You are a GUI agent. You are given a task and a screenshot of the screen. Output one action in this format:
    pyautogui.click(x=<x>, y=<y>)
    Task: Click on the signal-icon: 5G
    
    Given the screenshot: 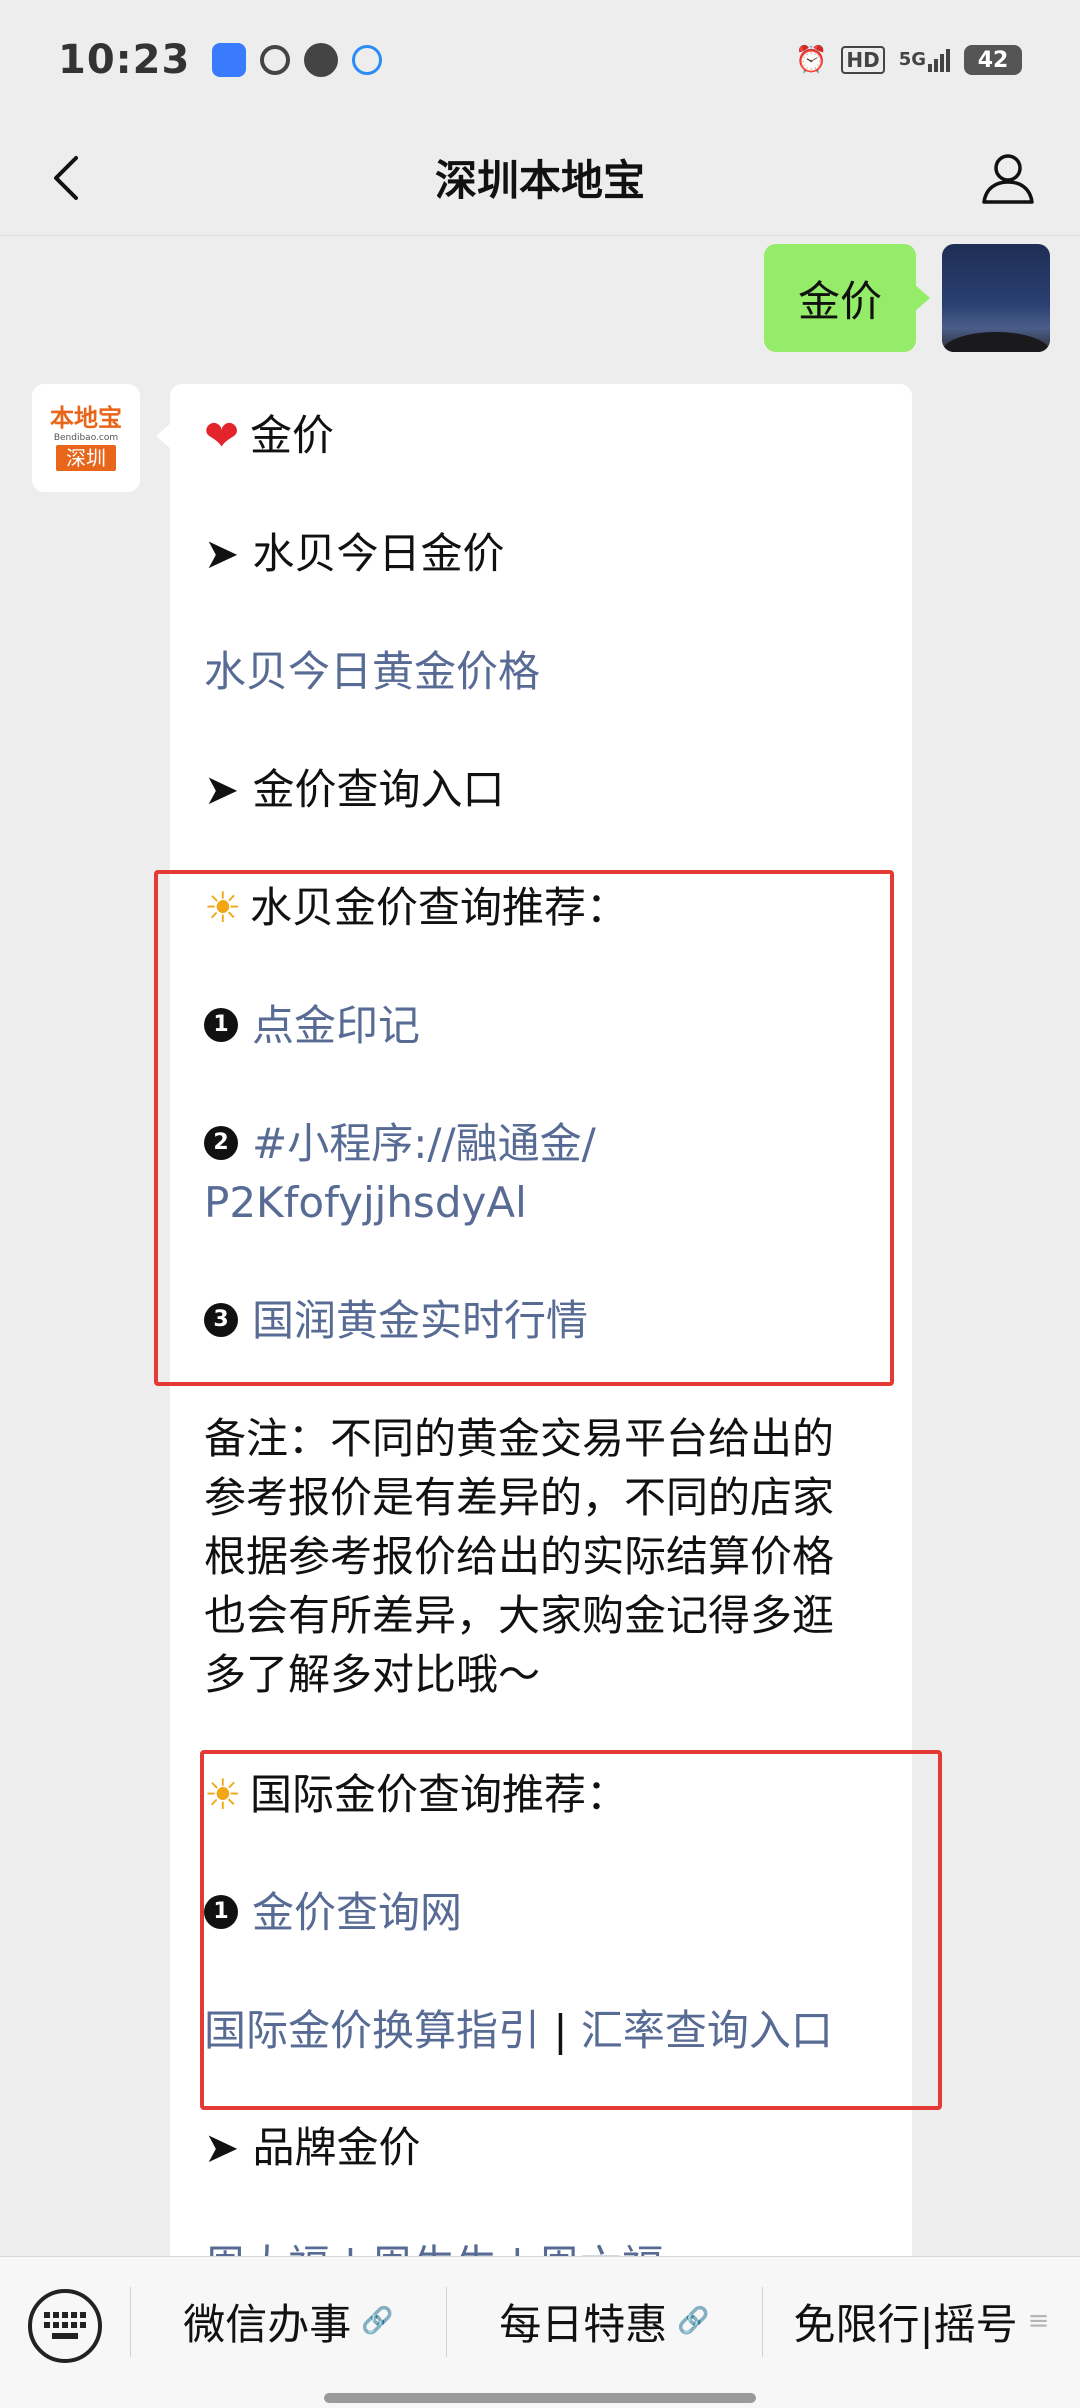 What is the action you would take?
    pyautogui.click(x=924, y=60)
    